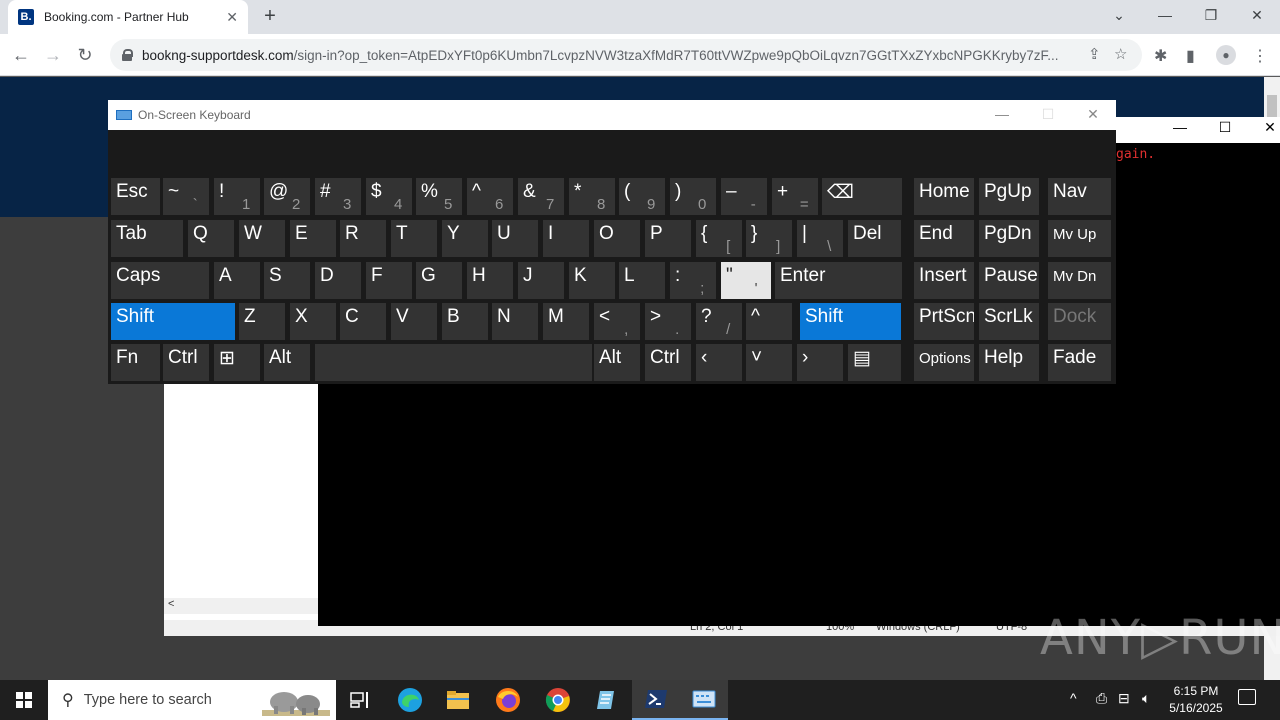 Image resolution: width=1280 pixels, height=720 pixels. I want to click on key-y-r1c6: Y, so click(465, 238).